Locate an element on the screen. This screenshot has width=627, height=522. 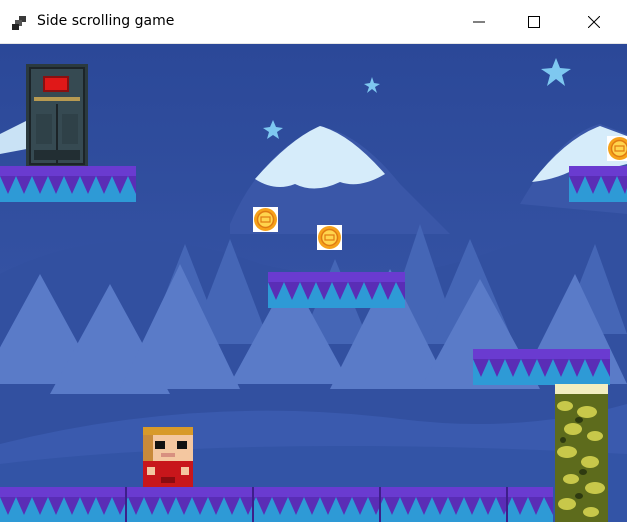
app-icon is located at coordinates (19, 23).